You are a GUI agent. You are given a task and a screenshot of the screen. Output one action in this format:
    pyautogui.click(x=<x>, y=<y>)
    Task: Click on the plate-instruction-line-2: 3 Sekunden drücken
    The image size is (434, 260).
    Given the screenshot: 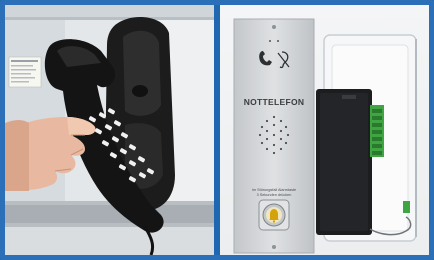 What is the action you would take?
    pyautogui.click(x=274, y=195)
    